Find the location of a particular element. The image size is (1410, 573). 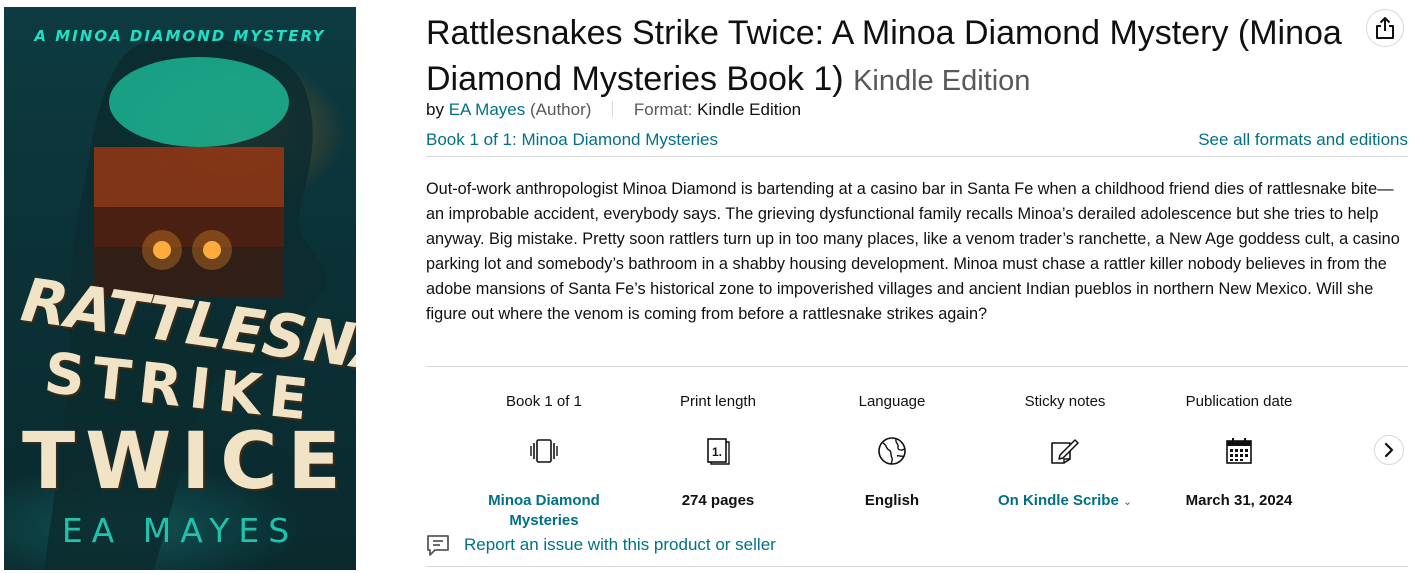

cover-series-text: A MINOA DIAMOND MYSTERY is located at coordinates (180, 36).